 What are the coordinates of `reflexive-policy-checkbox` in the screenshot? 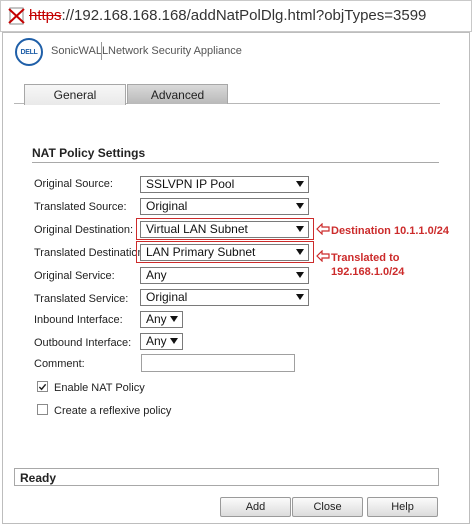 It's located at (42, 409).